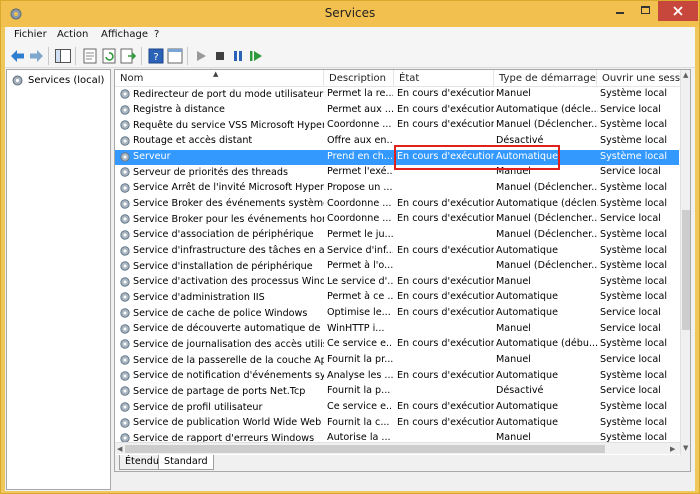 The width and height of the screenshot is (700, 494). I want to click on service-name-cell: Service de publication World Wide Web, so click(221, 423).